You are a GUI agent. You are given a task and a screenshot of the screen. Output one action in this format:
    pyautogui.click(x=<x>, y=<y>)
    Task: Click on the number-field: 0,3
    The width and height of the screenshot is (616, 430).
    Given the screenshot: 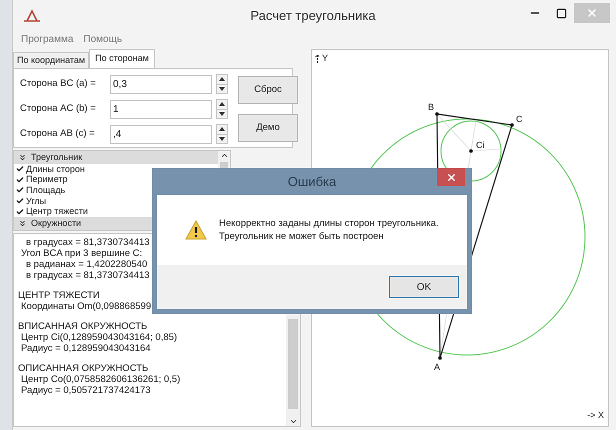 What is the action you would take?
    pyautogui.click(x=161, y=84)
    